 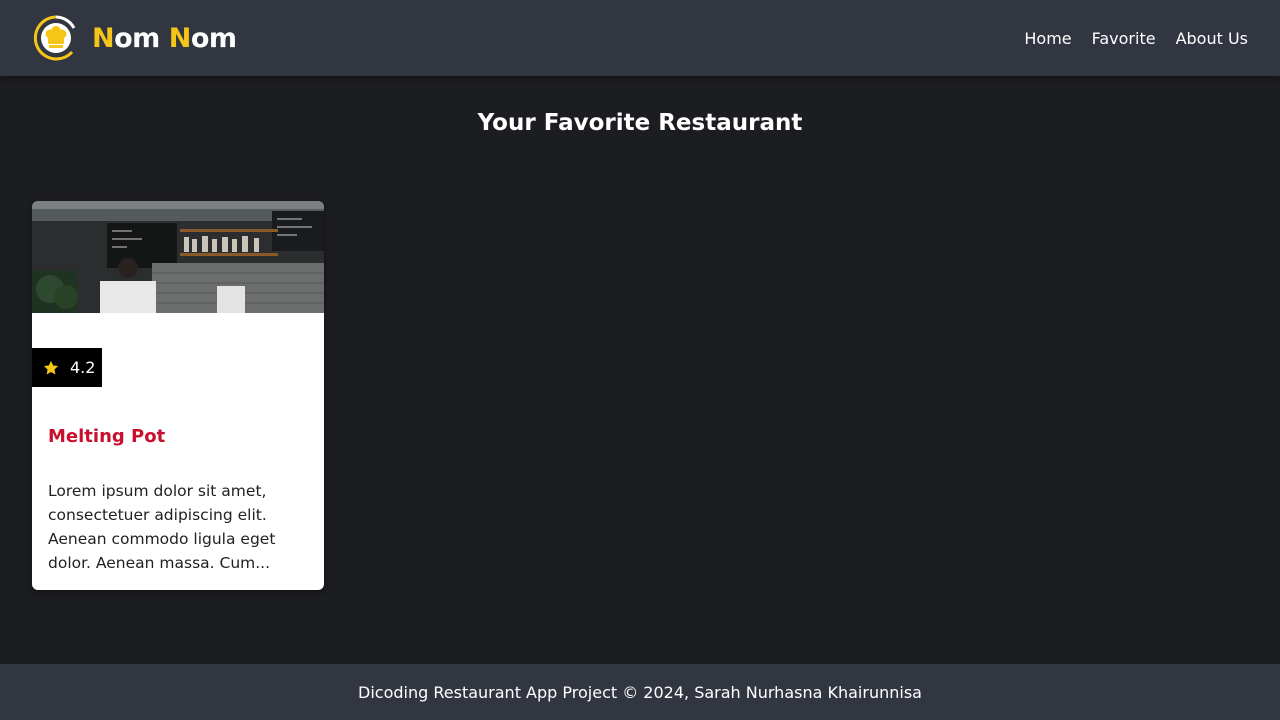 What do you see at coordinates (640, 123) in the screenshot?
I see `page-title: Your Favorite Restaurant` at bounding box center [640, 123].